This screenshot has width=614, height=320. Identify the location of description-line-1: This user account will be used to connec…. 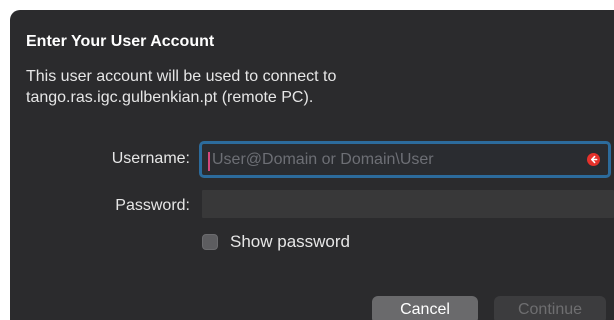
(181, 76).